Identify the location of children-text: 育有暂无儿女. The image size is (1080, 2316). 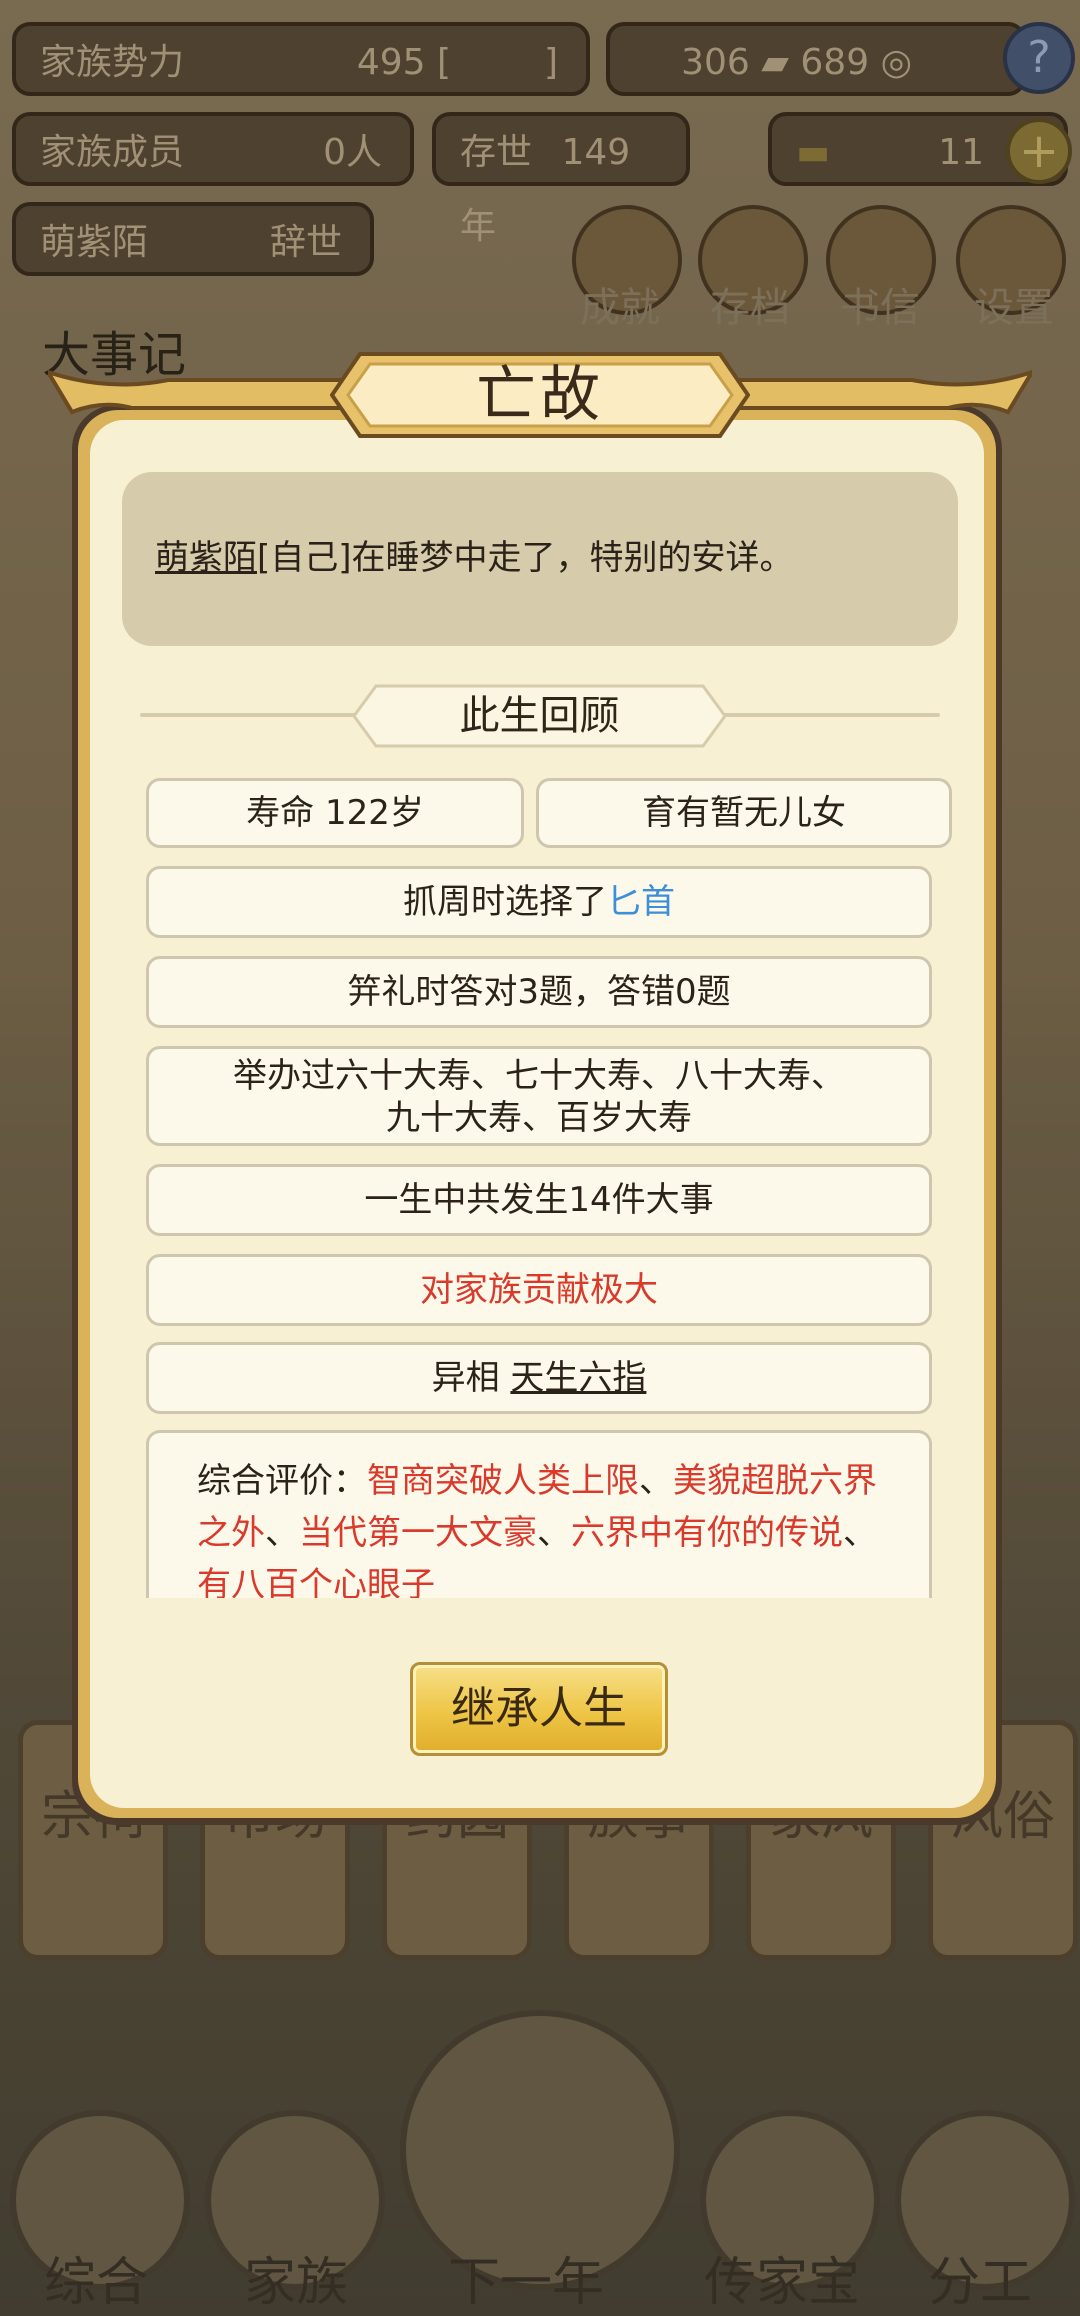
(744, 813).